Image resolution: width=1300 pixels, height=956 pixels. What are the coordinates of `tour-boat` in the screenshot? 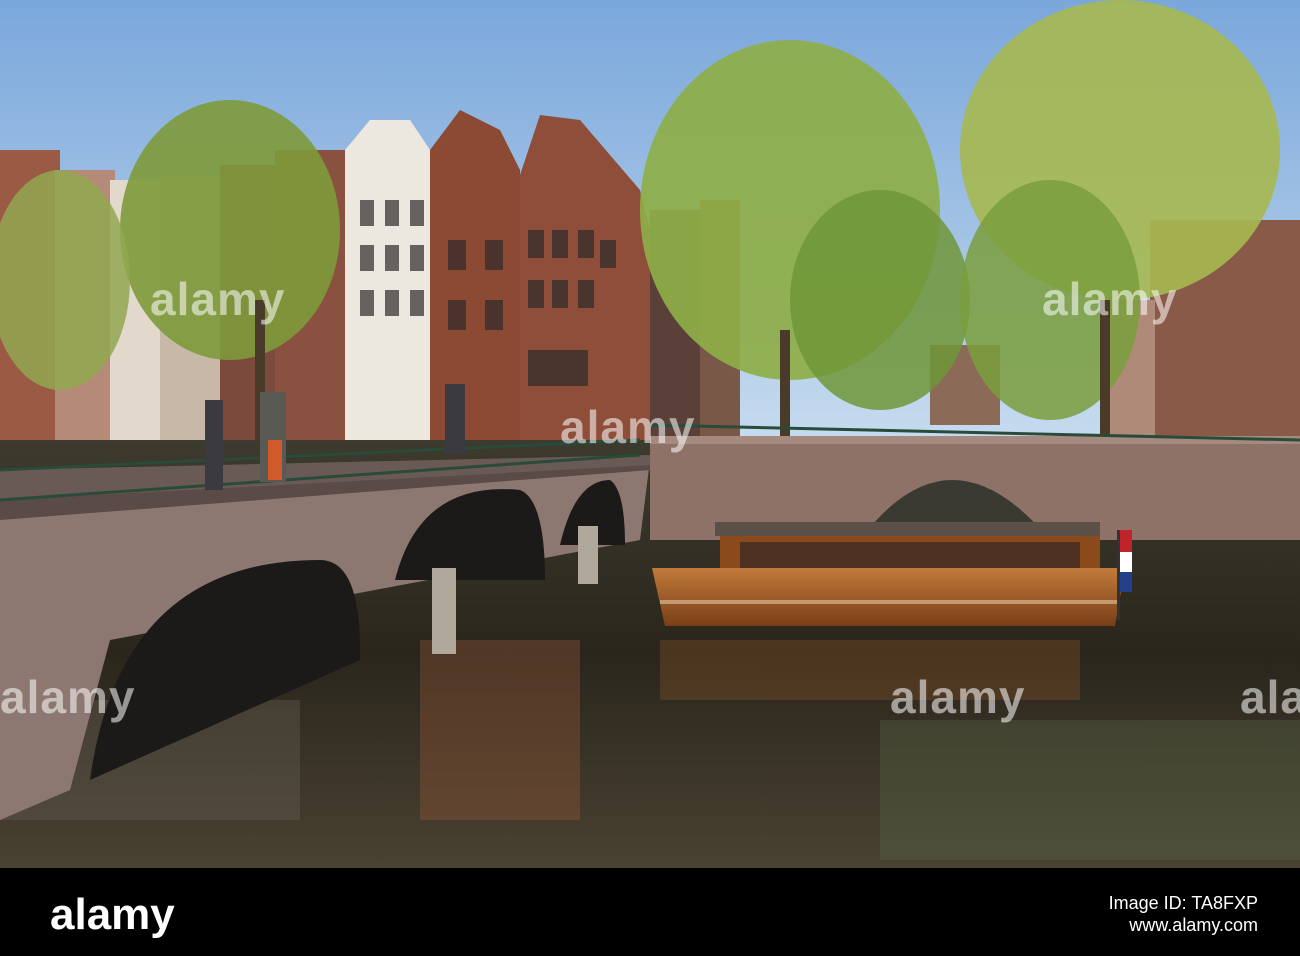 It's located at (892, 574).